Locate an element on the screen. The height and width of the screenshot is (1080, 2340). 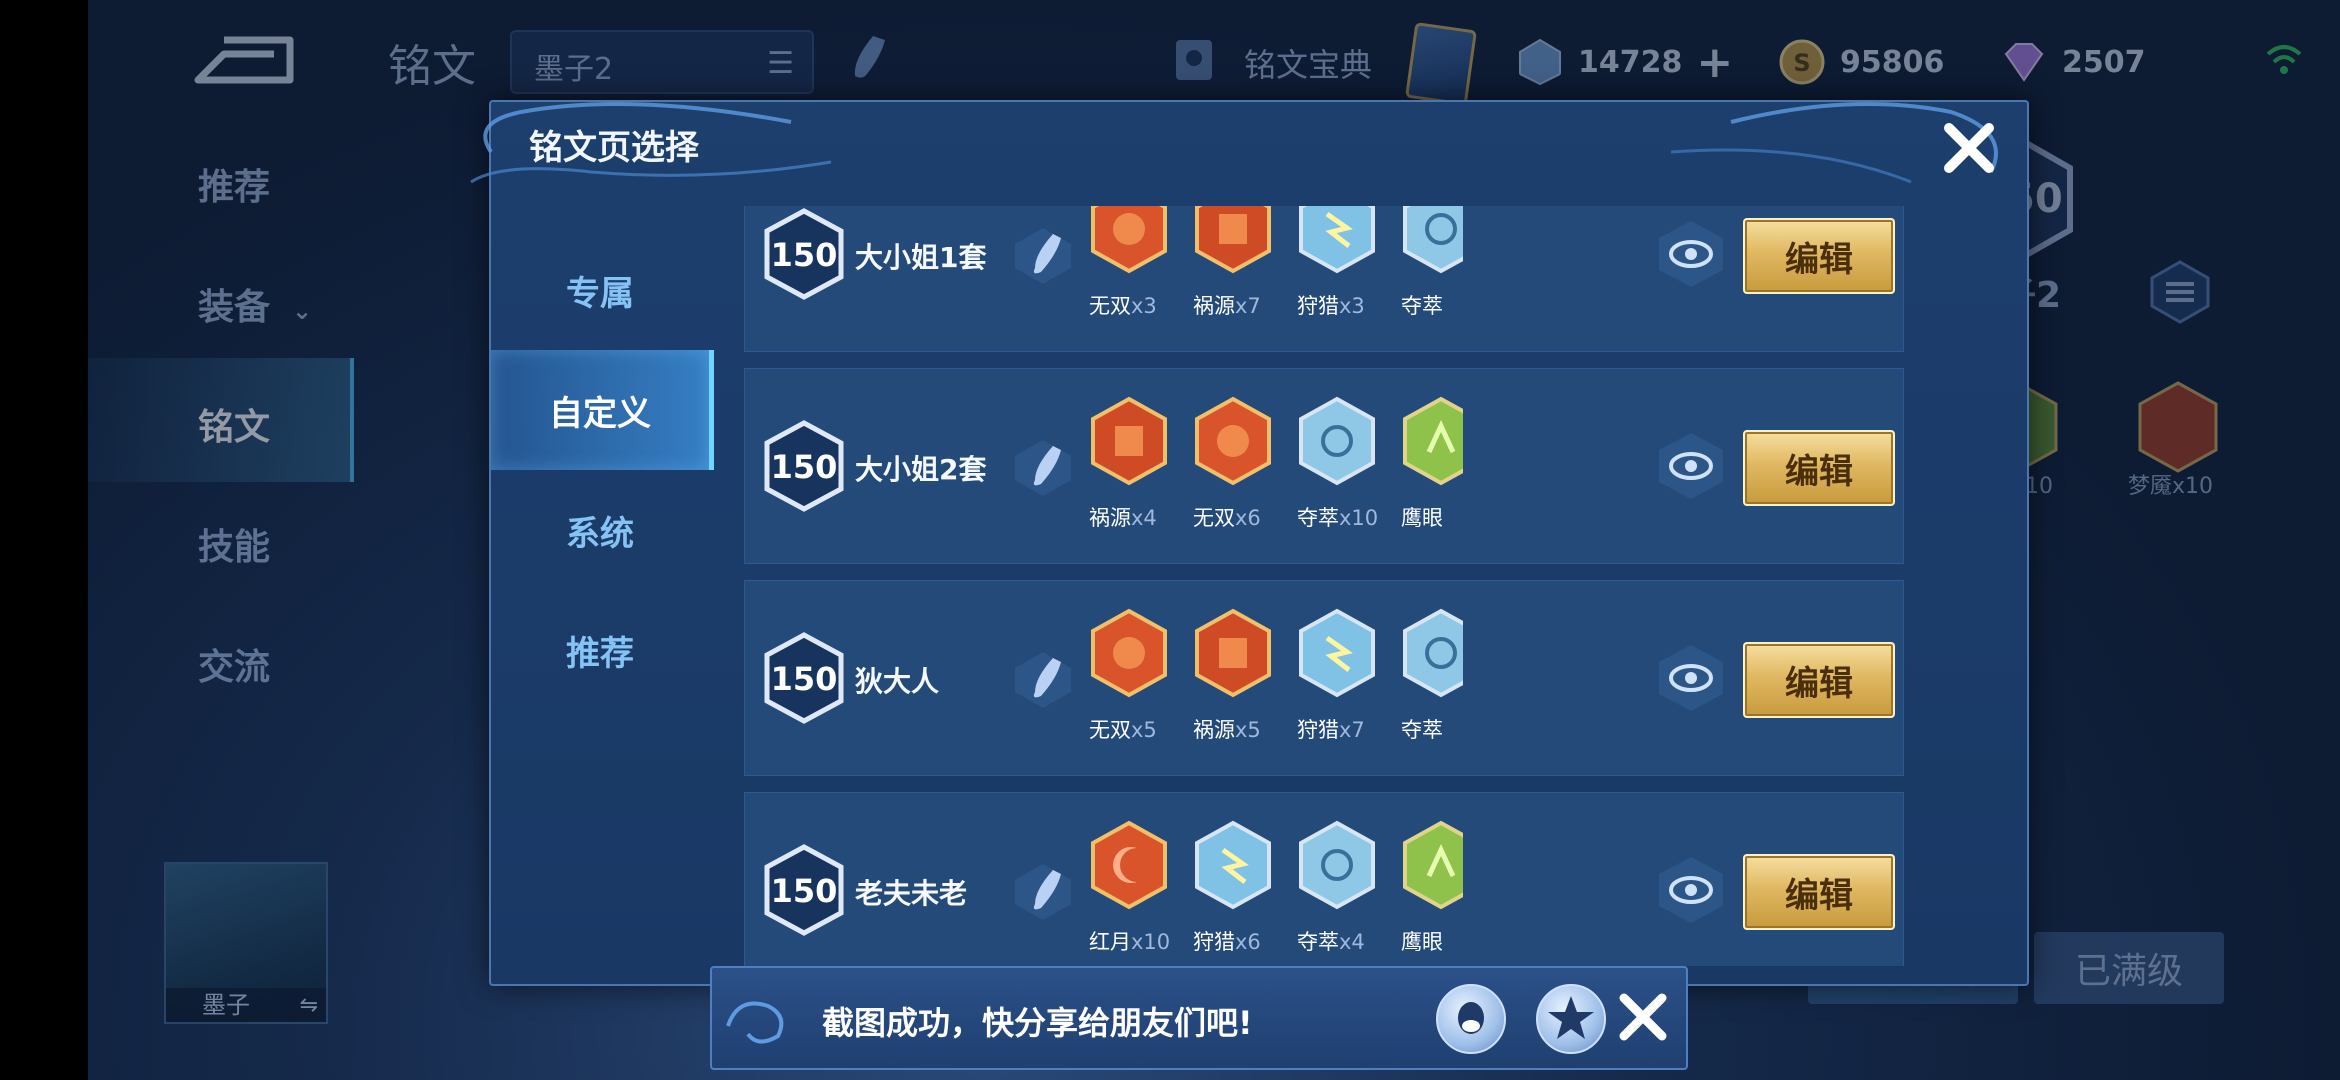
rune-page-row: 150 老夫未老 红月x10 狩猎x6 夺萃x4 鹰眼 编辑 is located at coordinates (1324, 879).